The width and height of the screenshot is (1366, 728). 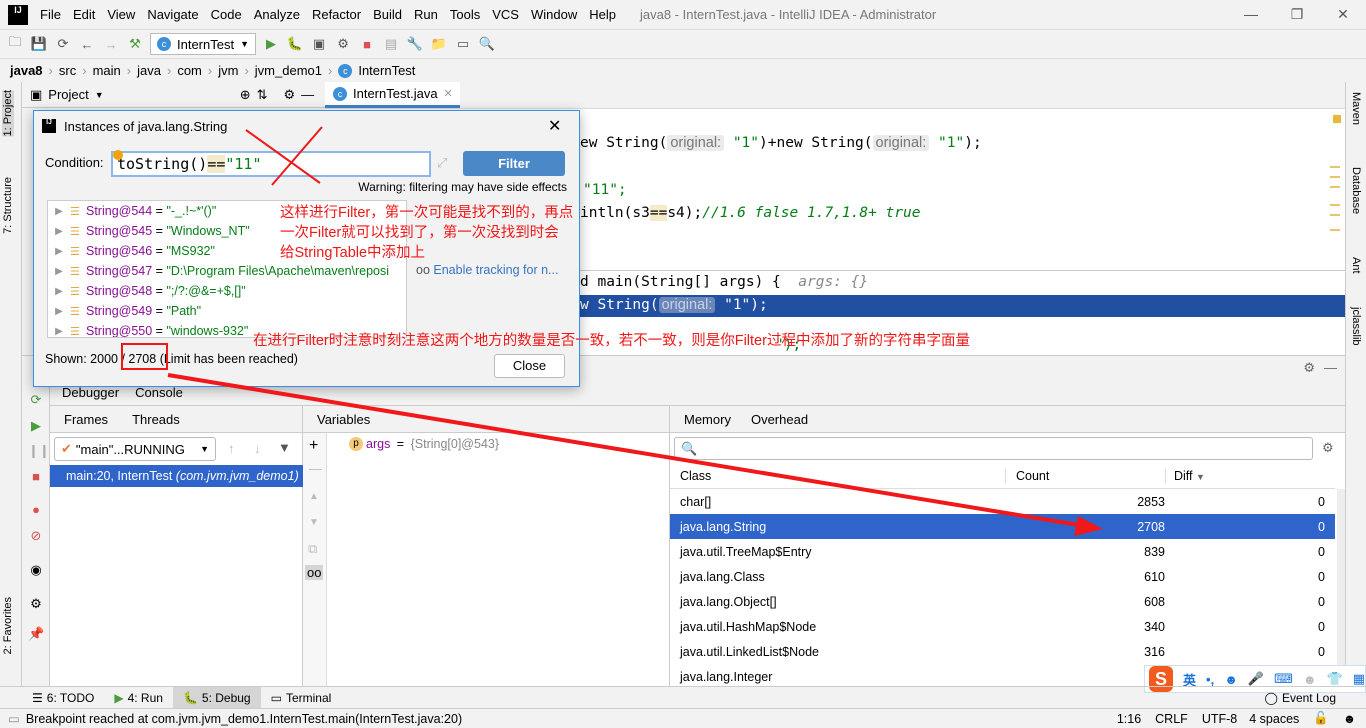 What do you see at coordinates (144, 356) in the screenshot?
I see `red-highlight-box` at bounding box center [144, 356].